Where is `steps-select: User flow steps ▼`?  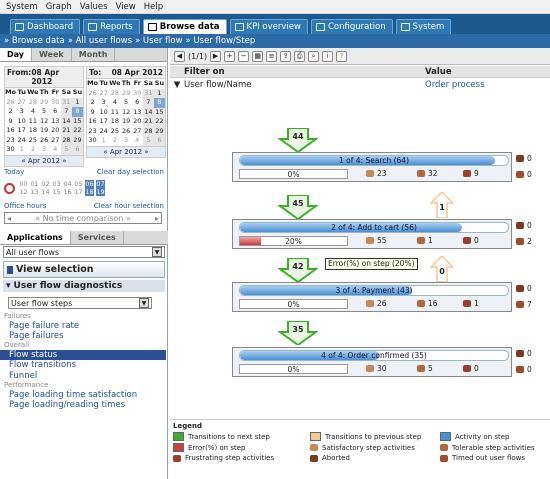
steps-select: User flow steps ▼ is located at coordinates (80, 303).